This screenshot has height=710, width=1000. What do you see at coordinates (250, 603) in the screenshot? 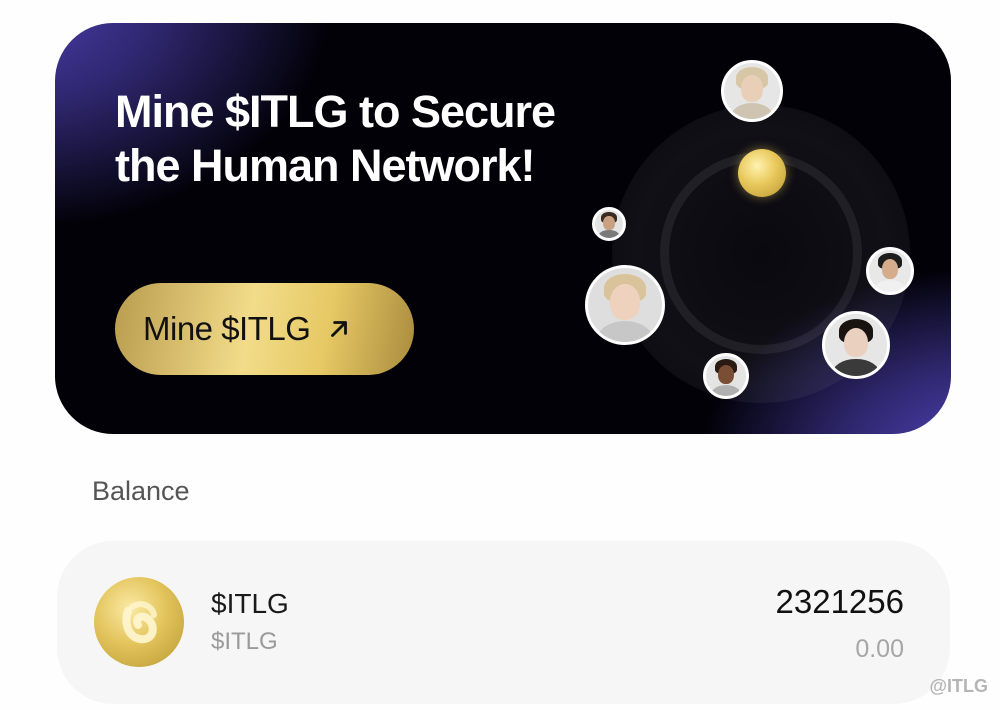
I see `token-name: $ITLG` at bounding box center [250, 603].